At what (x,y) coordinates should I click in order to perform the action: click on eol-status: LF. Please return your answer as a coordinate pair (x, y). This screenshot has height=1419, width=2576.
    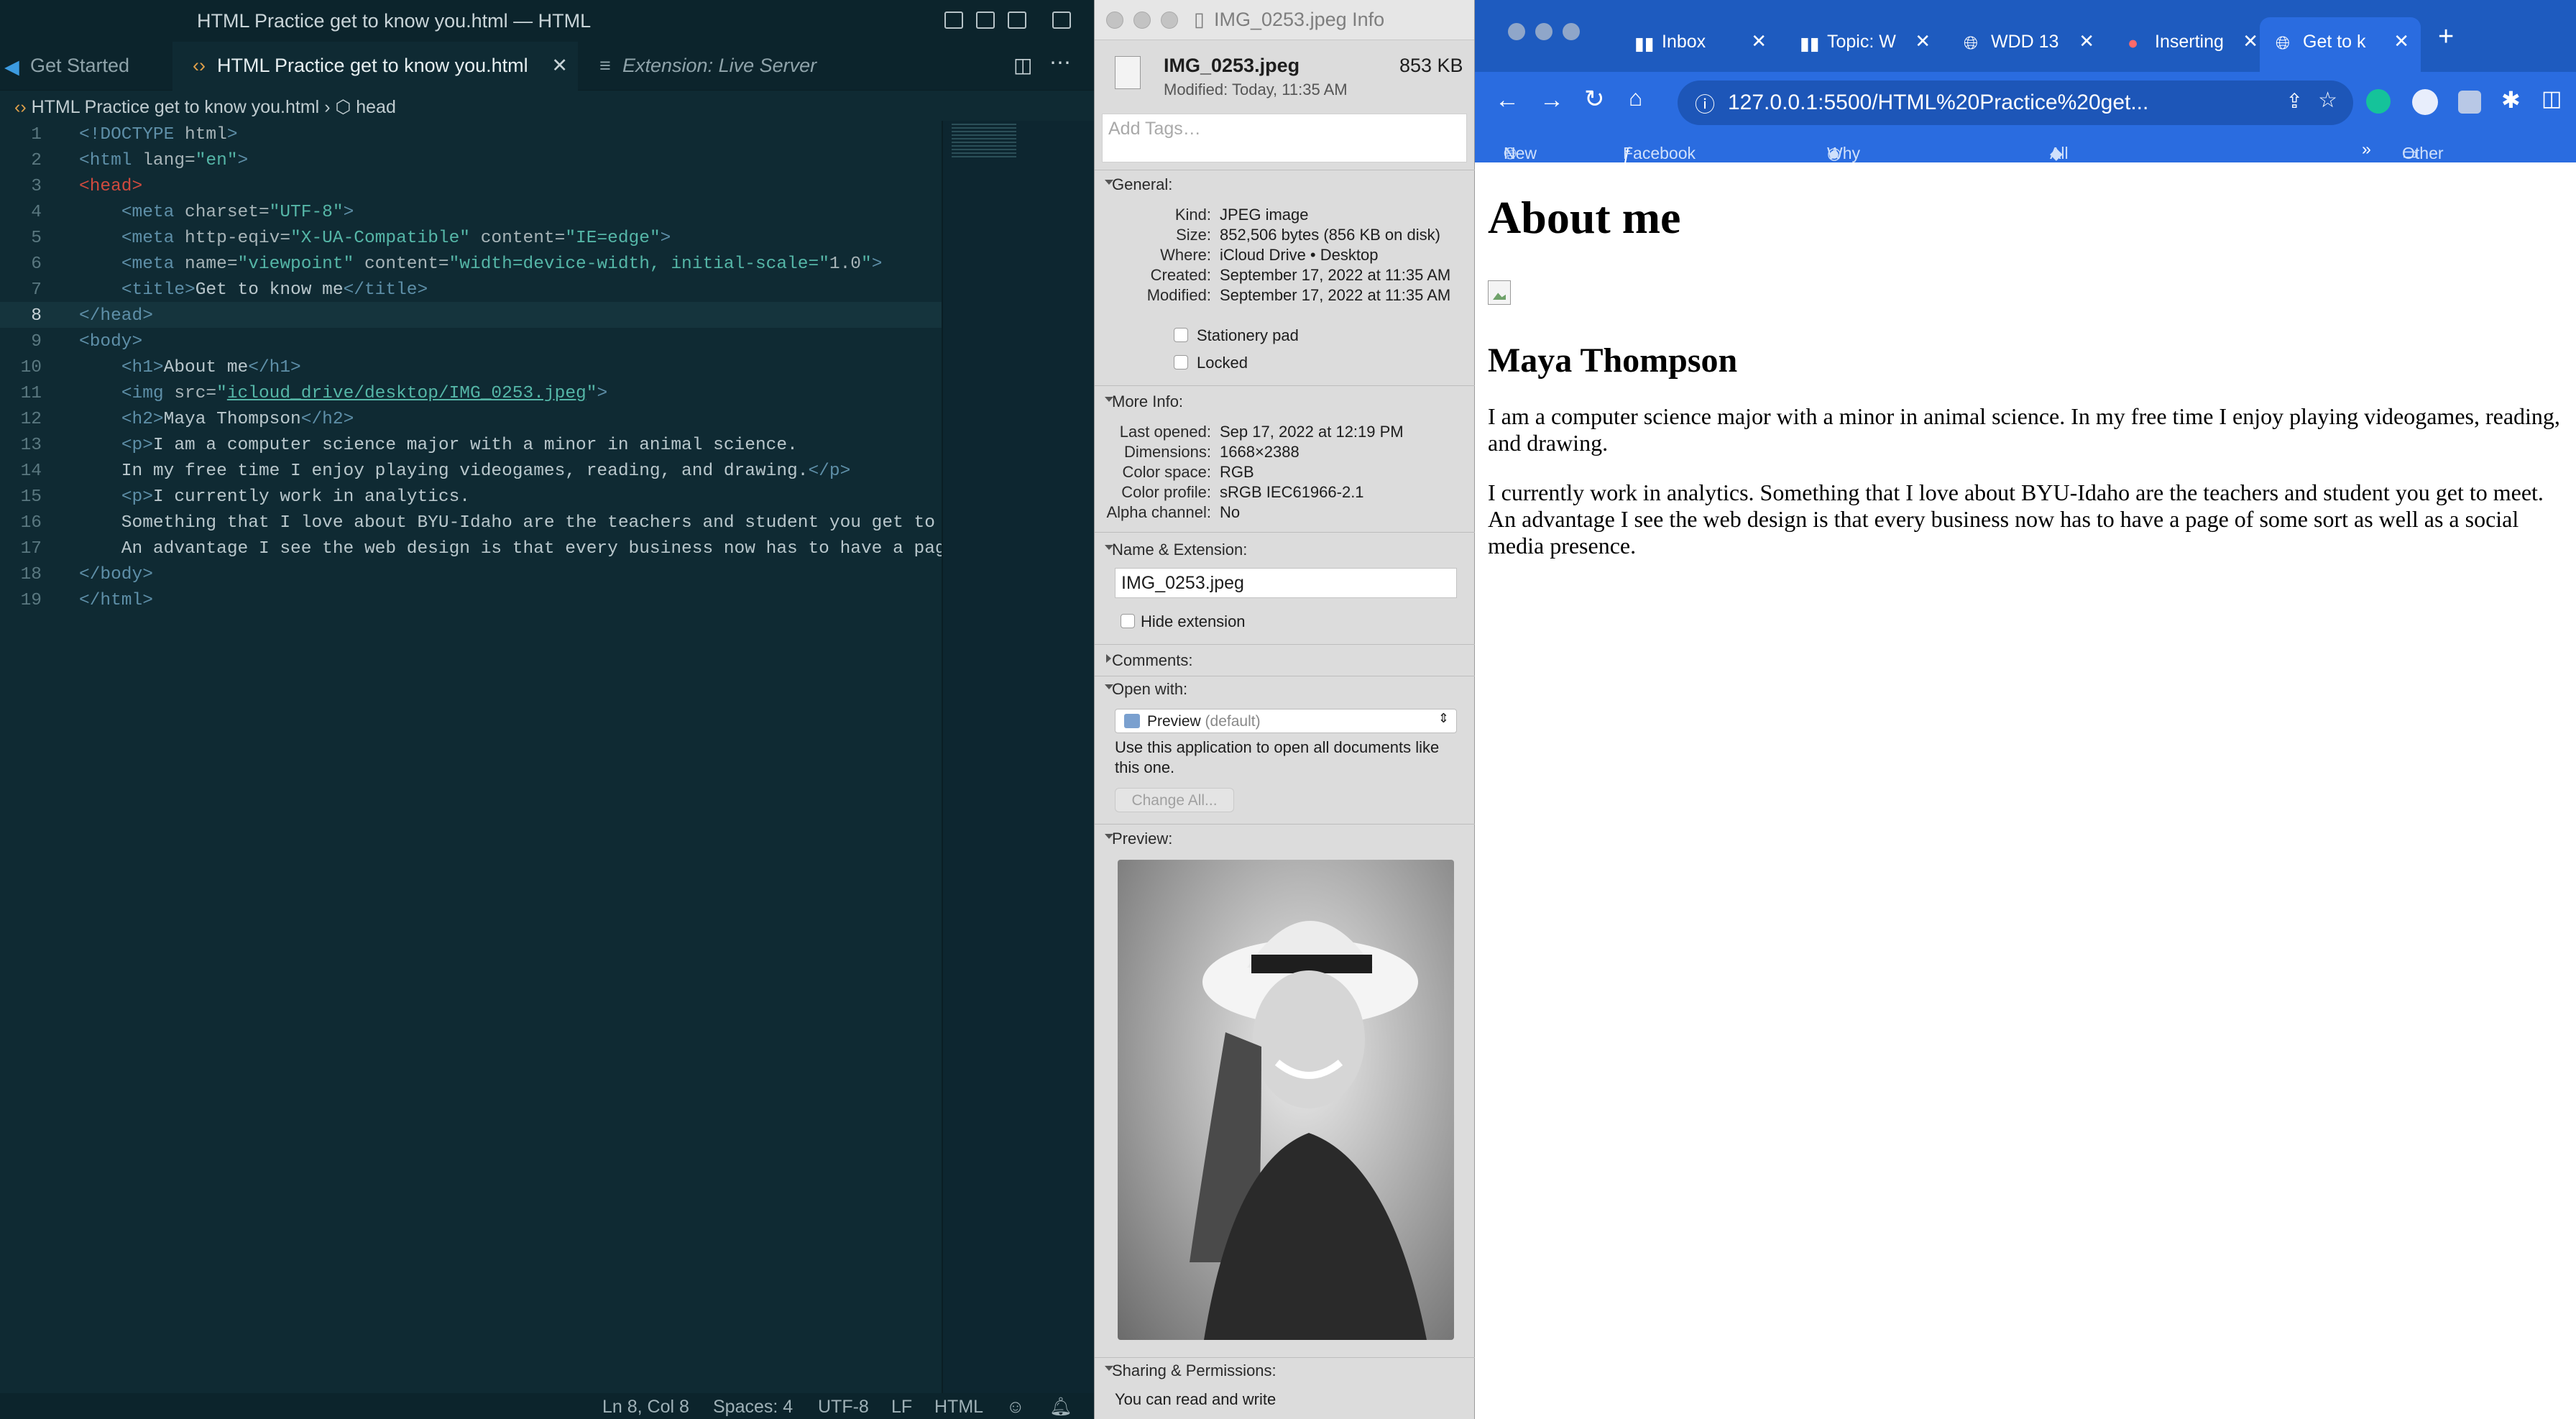
    Looking at the image, I should click on (901, 1407).